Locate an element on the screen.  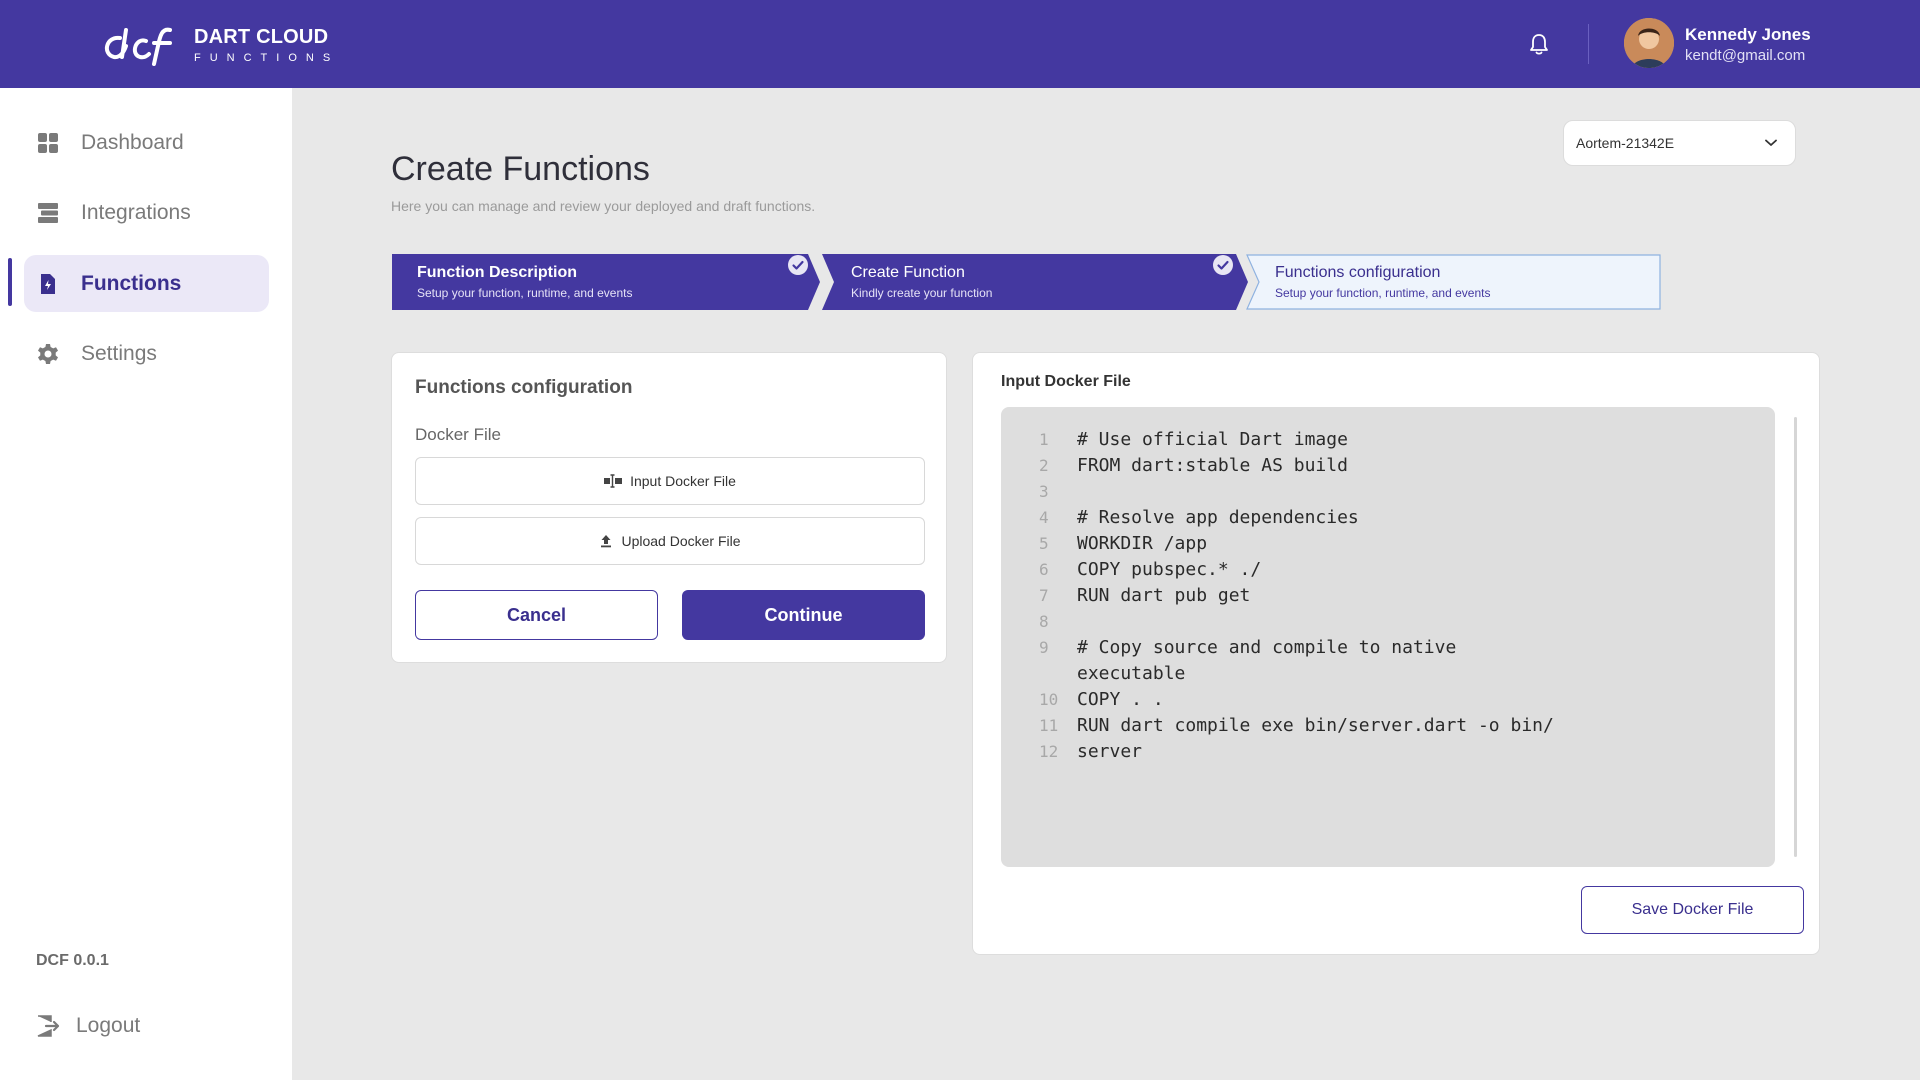
code-line: 7 RUN dart pub get is located at coordinates (1388, 596).